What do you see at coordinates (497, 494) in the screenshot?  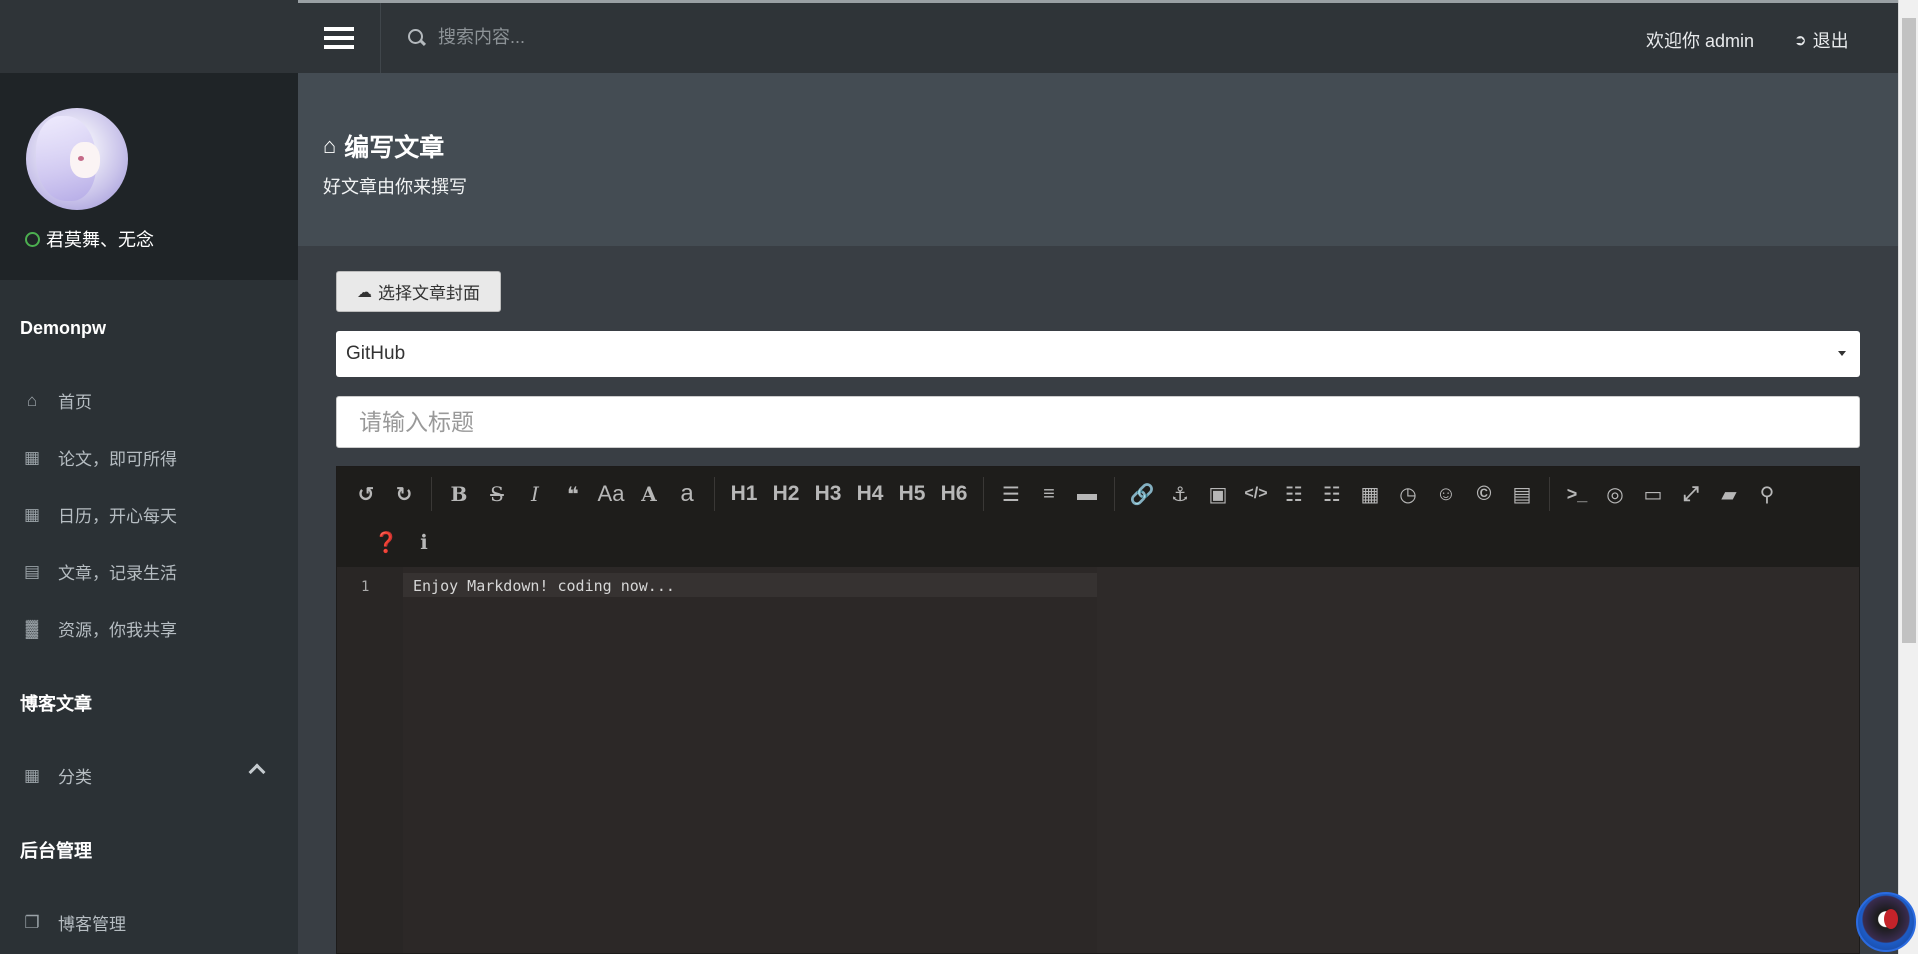 I see `strikethrough-icon: S` at bounding box center [497, 494].